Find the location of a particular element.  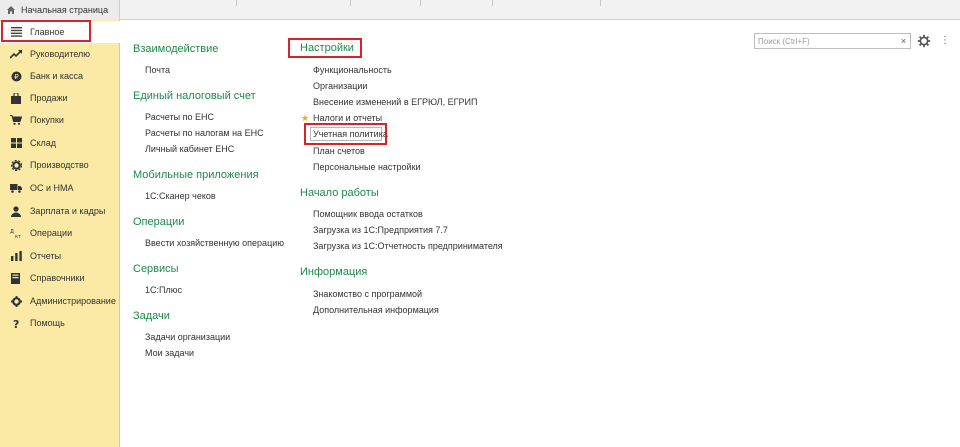

trend-icon is located at coordinates (16, 54).